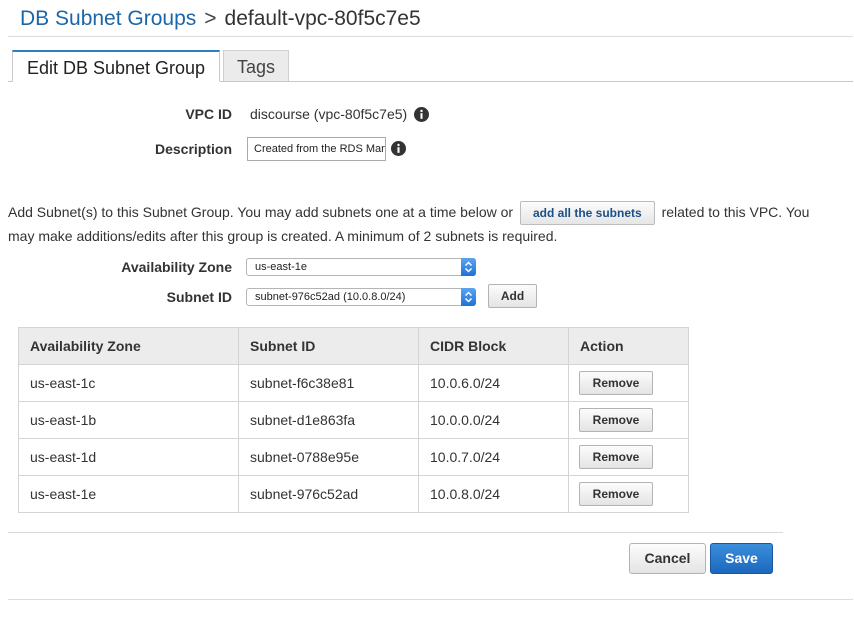 The image size is (854, 629). Describe the element at coordinates (108, 18) in the screenshot. I see `breadcrumb-db-subnet-groups-link: DB Subnet Groups` at that location.